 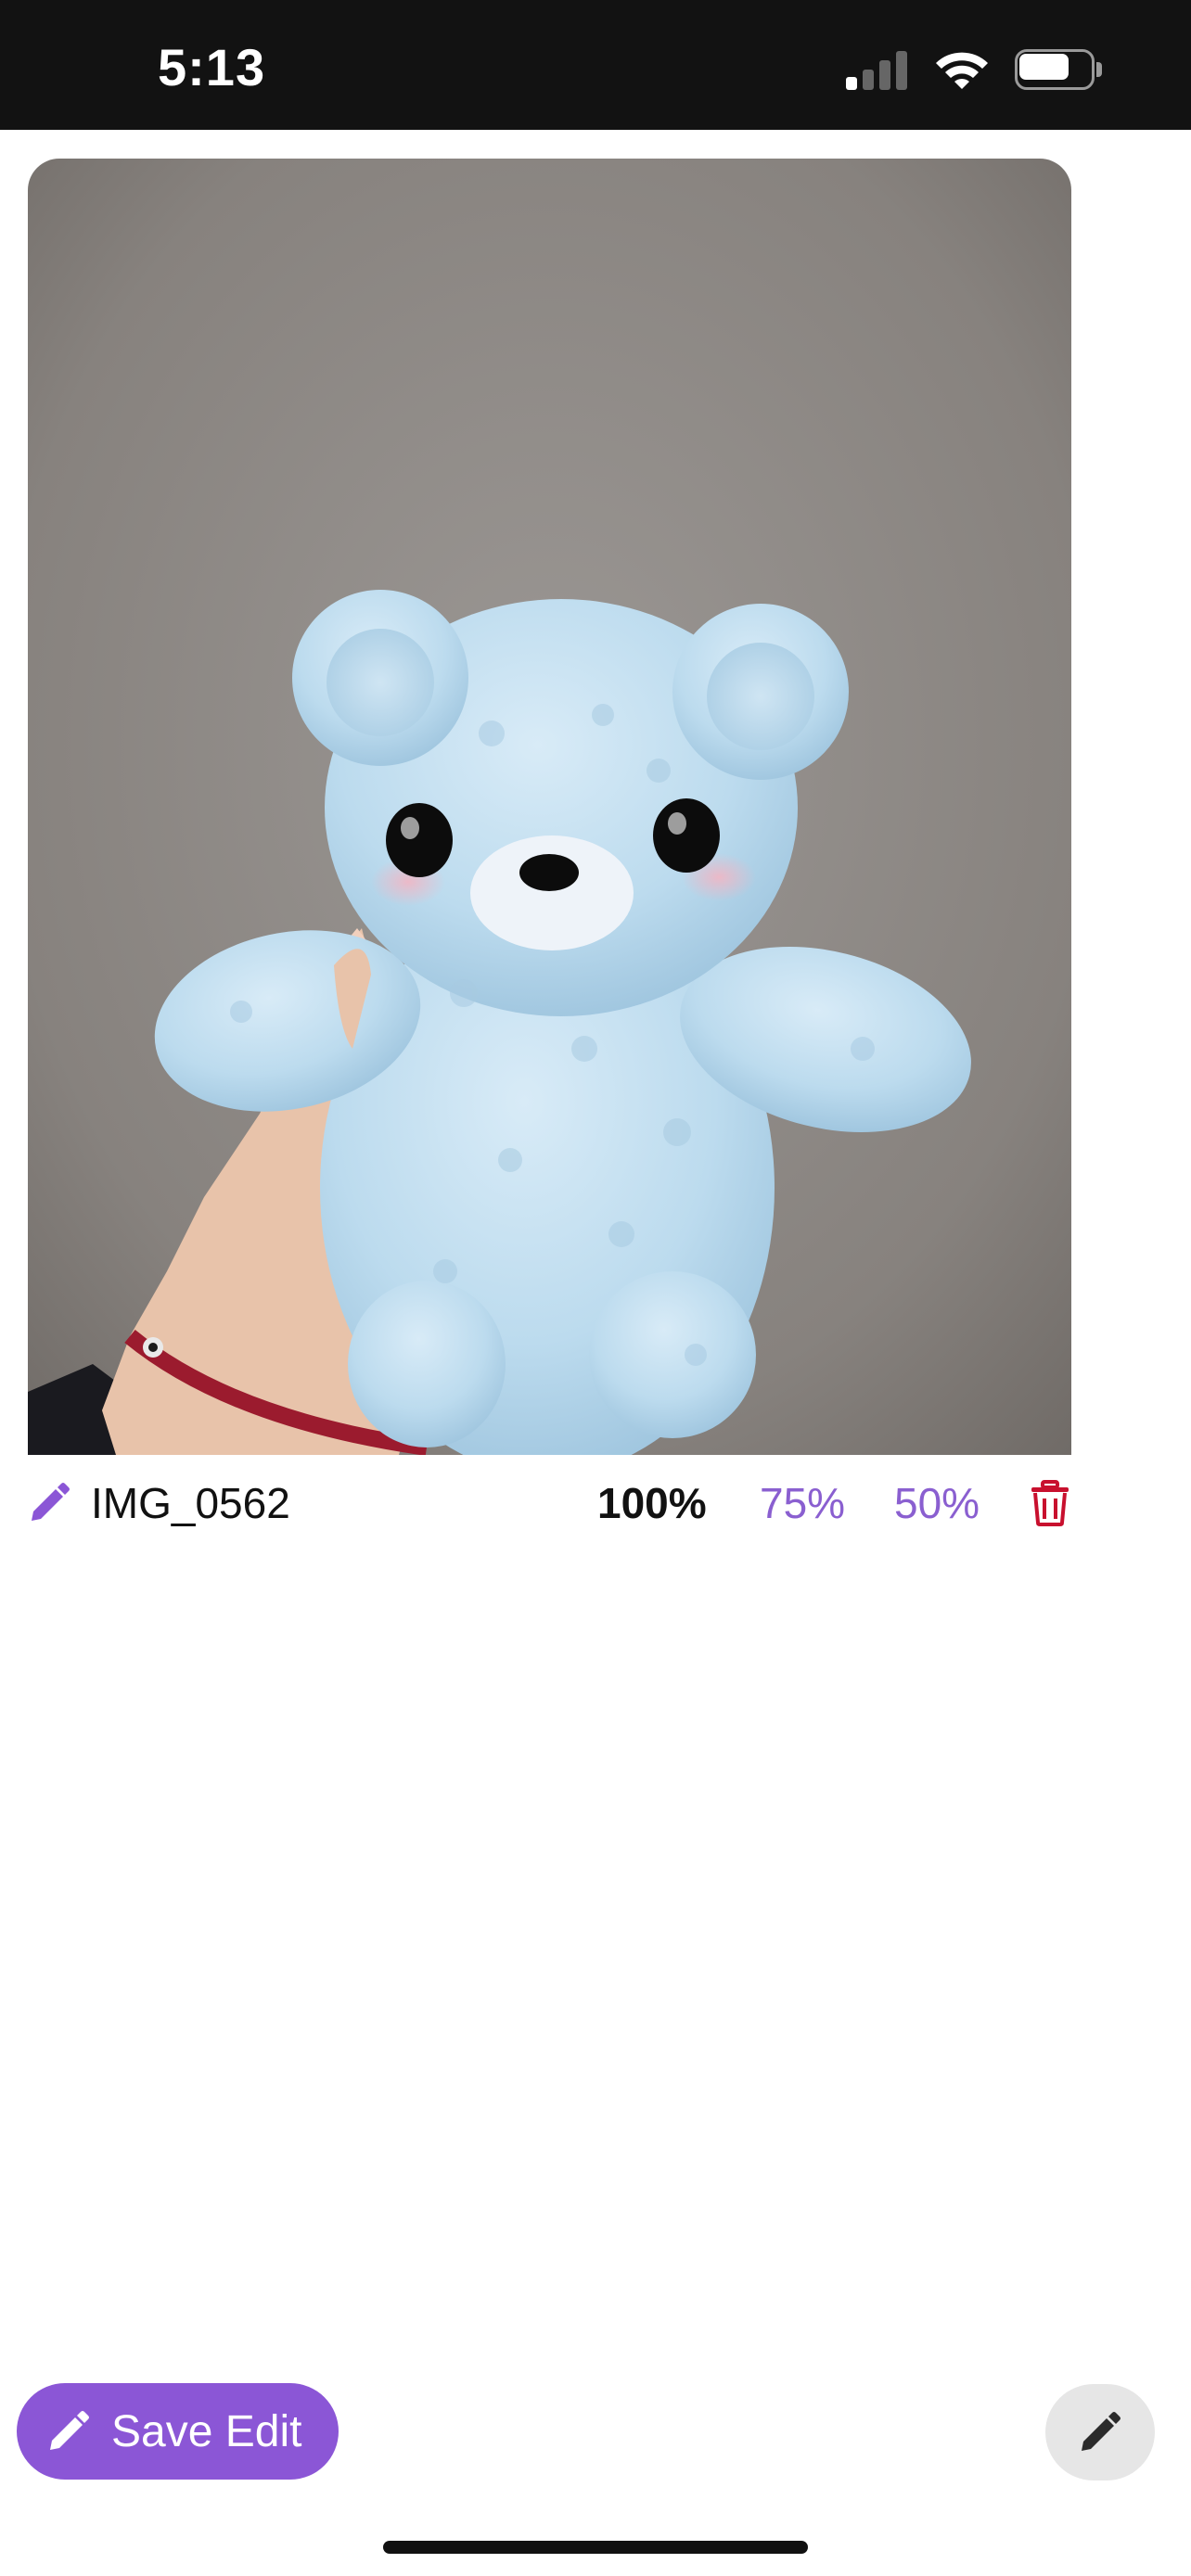 What do you see at coordinates (190, 1503) in the screenshot?
I see `file-name: IMG_0562` at bounding box center [190, 1503].